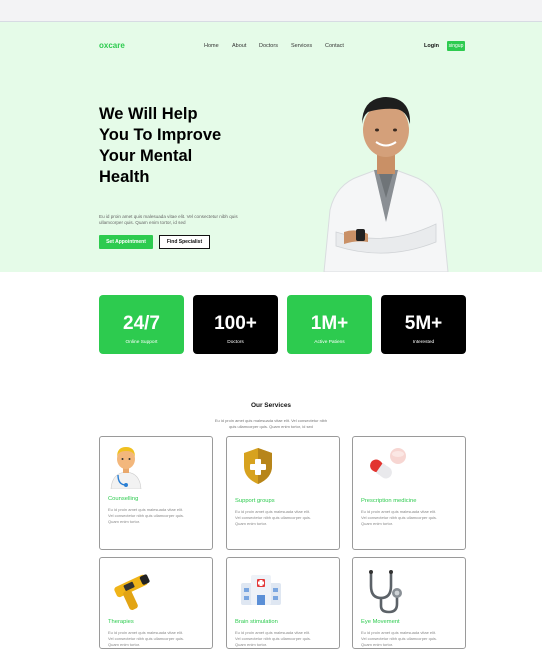 This screenshot has width=542, height=649. What do you see at coordinates (389, 501) in the screenshot?
I see `service-card-title: Prescription medicine` at bounding box center [389, 501].